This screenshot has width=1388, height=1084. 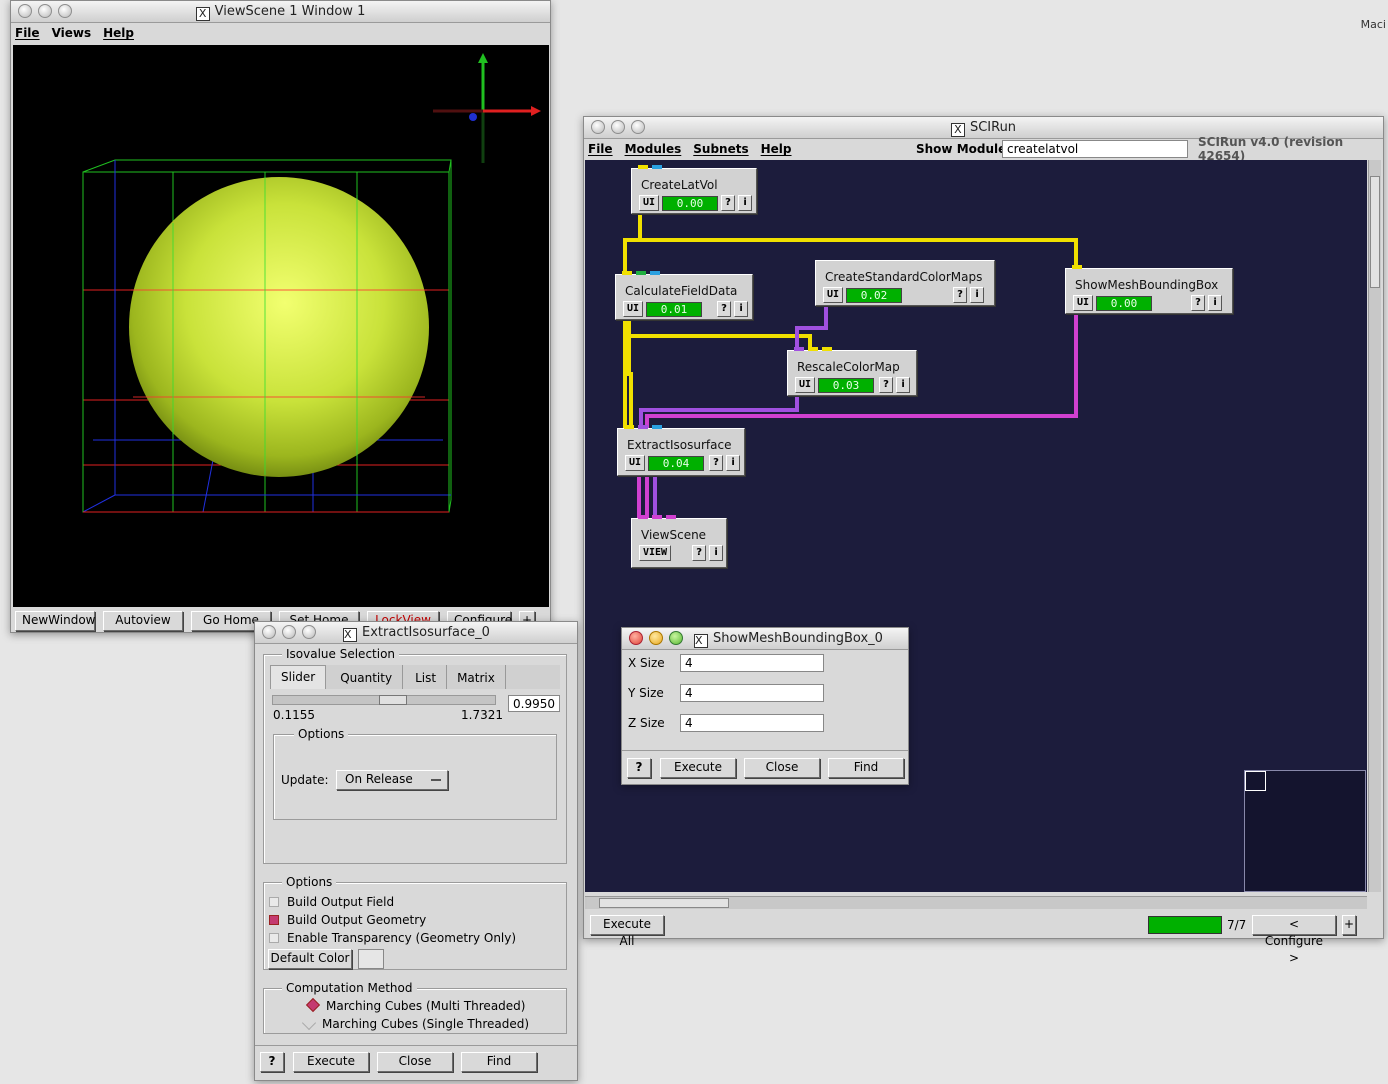 I want to click on scirun-plus-button: +, so click(x=1349, y=925).